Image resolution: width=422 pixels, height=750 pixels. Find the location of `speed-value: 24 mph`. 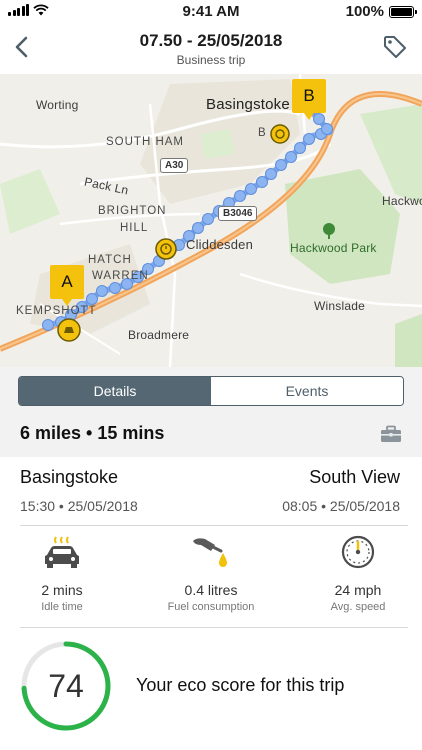

speed-value: 24 mph is located at coordinates (358, 590).